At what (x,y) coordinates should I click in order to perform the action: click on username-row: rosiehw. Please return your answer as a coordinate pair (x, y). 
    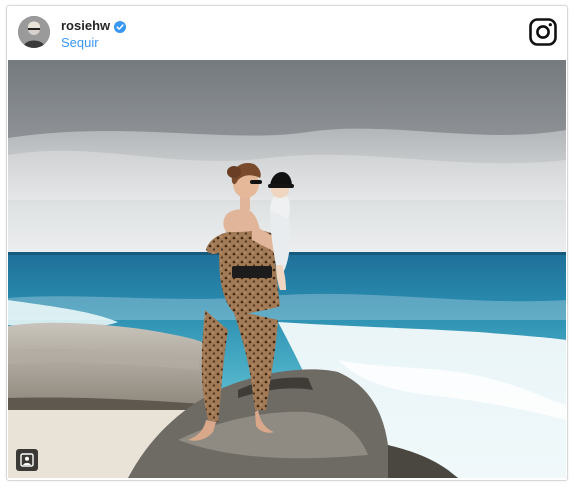
    Looking at the image, I should click on (94, 25).